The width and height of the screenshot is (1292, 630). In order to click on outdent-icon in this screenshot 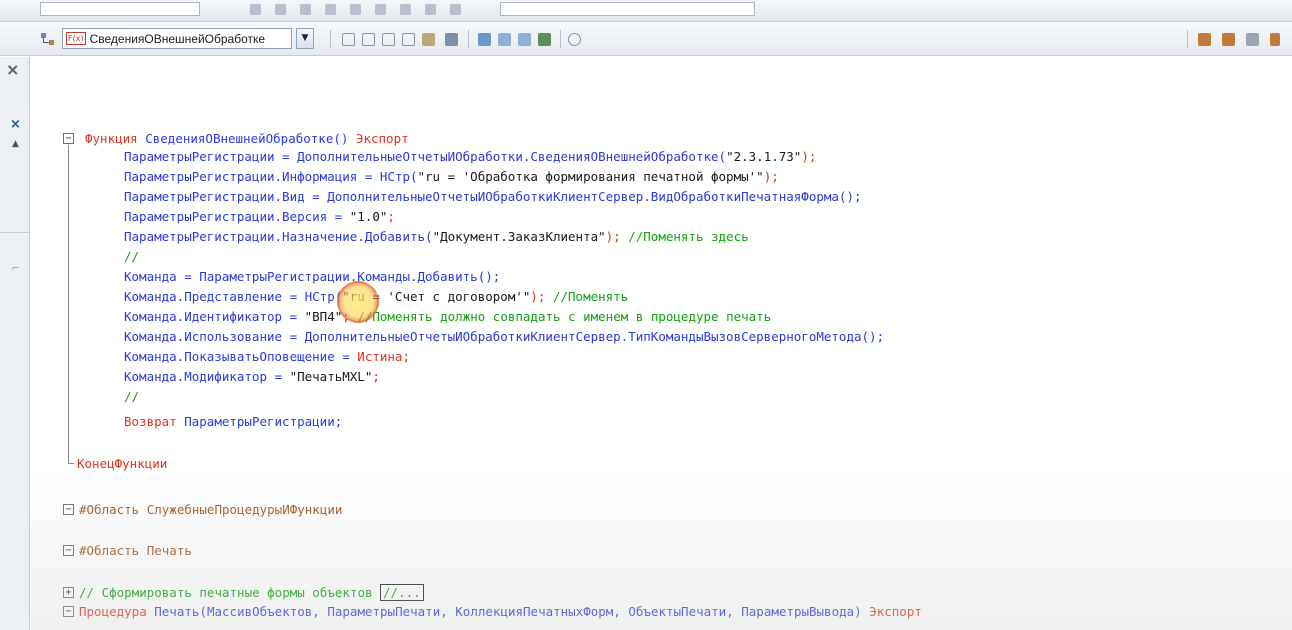, I will do `click(368, 39)`.